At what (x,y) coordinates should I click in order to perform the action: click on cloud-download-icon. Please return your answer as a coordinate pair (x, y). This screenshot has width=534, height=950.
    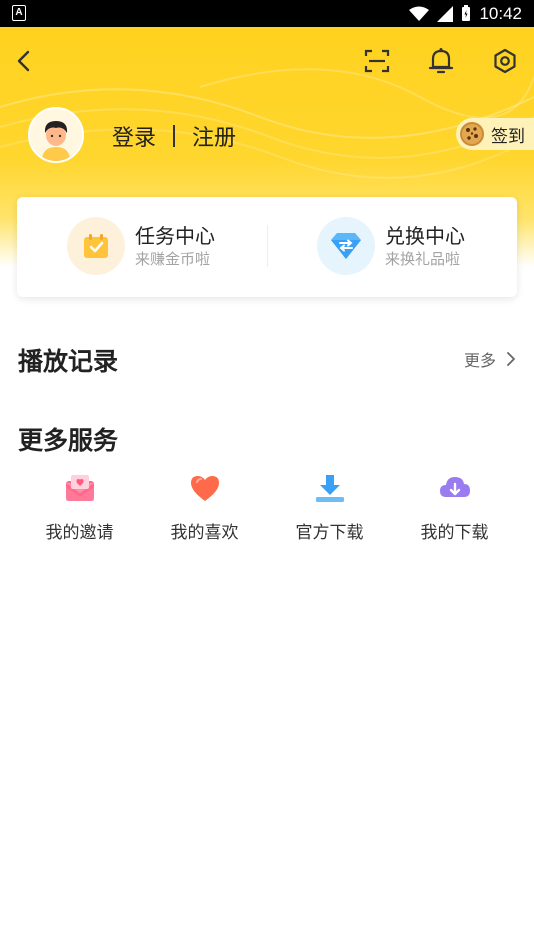
    Looking at the image, I should click on (455, 488).